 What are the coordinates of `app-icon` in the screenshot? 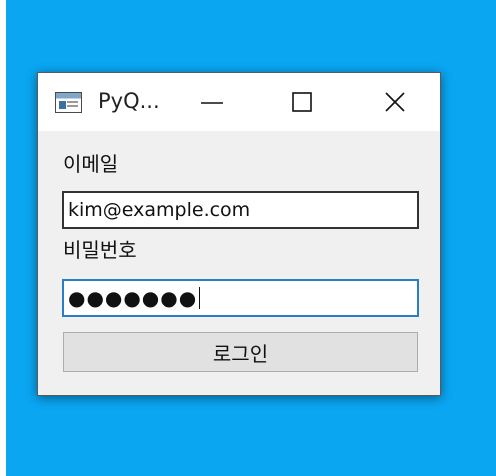 It's located at (68, 102).